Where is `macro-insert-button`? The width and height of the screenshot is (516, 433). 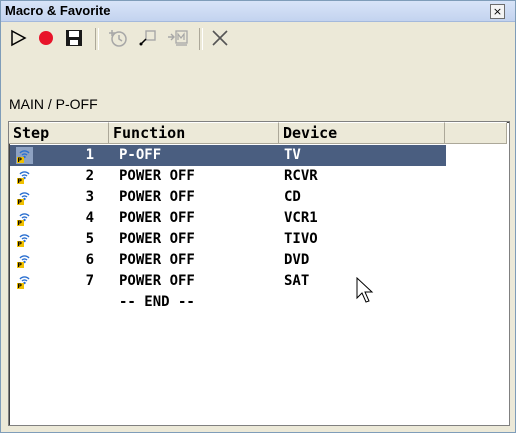
macro-insert-button is located at coordinates (178, 38).